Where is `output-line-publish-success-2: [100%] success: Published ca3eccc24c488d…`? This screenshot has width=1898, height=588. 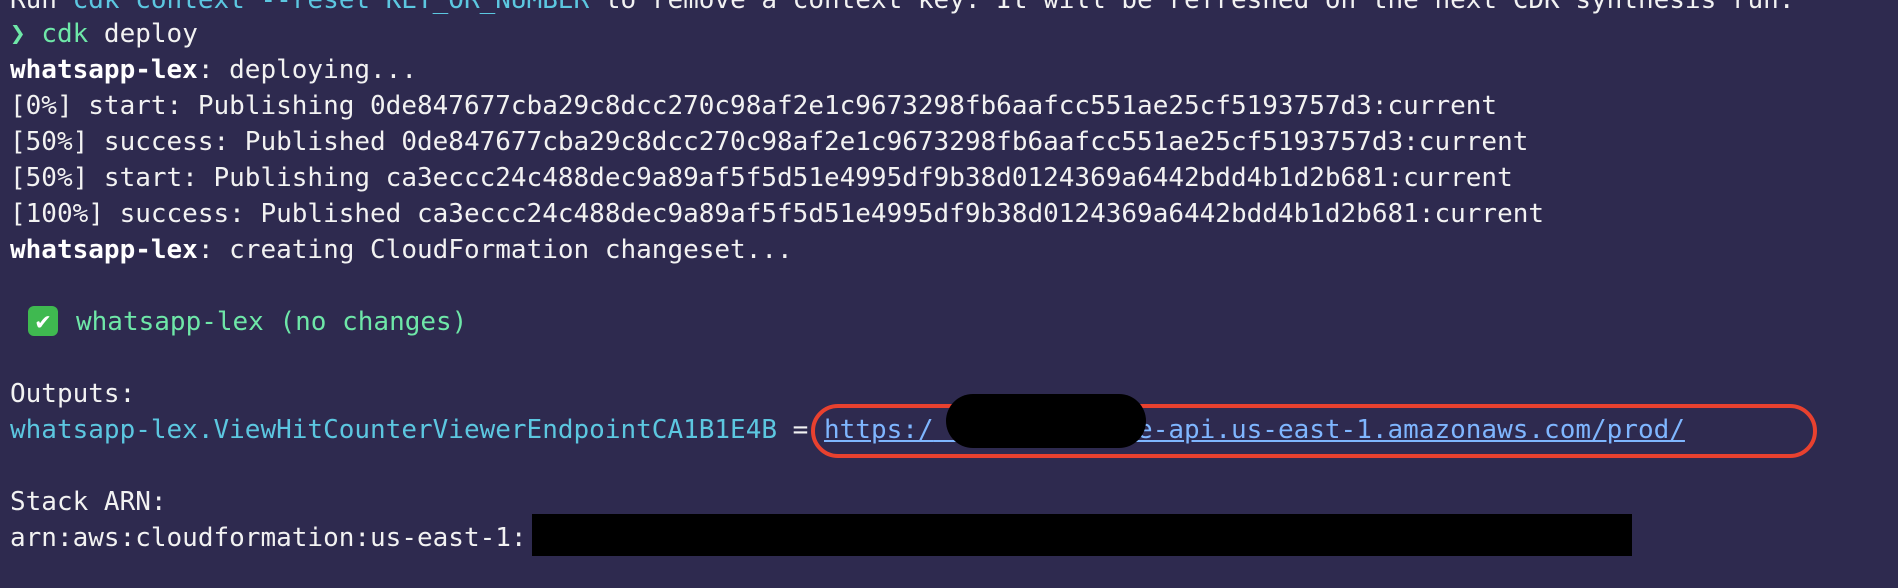
output-line-publish-success-2: [100%] success: Published ca3eccc24c488d… is located at coordinates (777, 214).